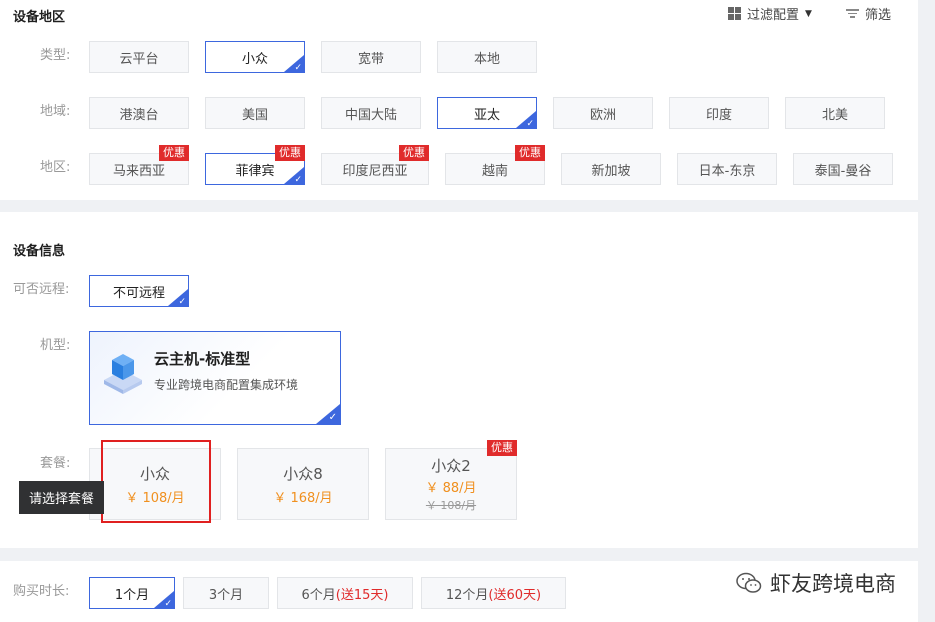 Image resolution: width=935 pixels, height=622 pixels. Describe the element at coordinates (303, 498) in the screenshot. I see `plan-price: ￥ 168/月` at that location.